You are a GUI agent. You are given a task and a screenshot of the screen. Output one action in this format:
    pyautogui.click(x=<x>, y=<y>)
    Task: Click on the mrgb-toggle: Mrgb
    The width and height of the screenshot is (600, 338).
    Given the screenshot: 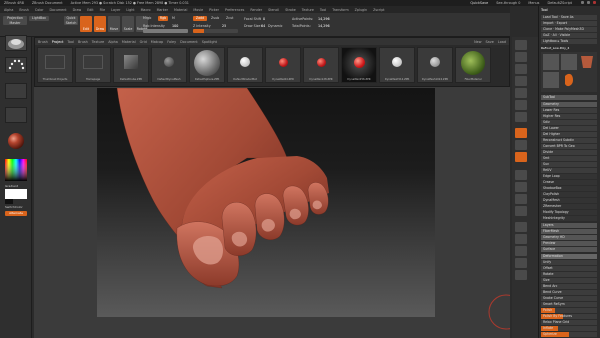 What is the action you would take?
    pyautogui.click(x=147, y=18)
    